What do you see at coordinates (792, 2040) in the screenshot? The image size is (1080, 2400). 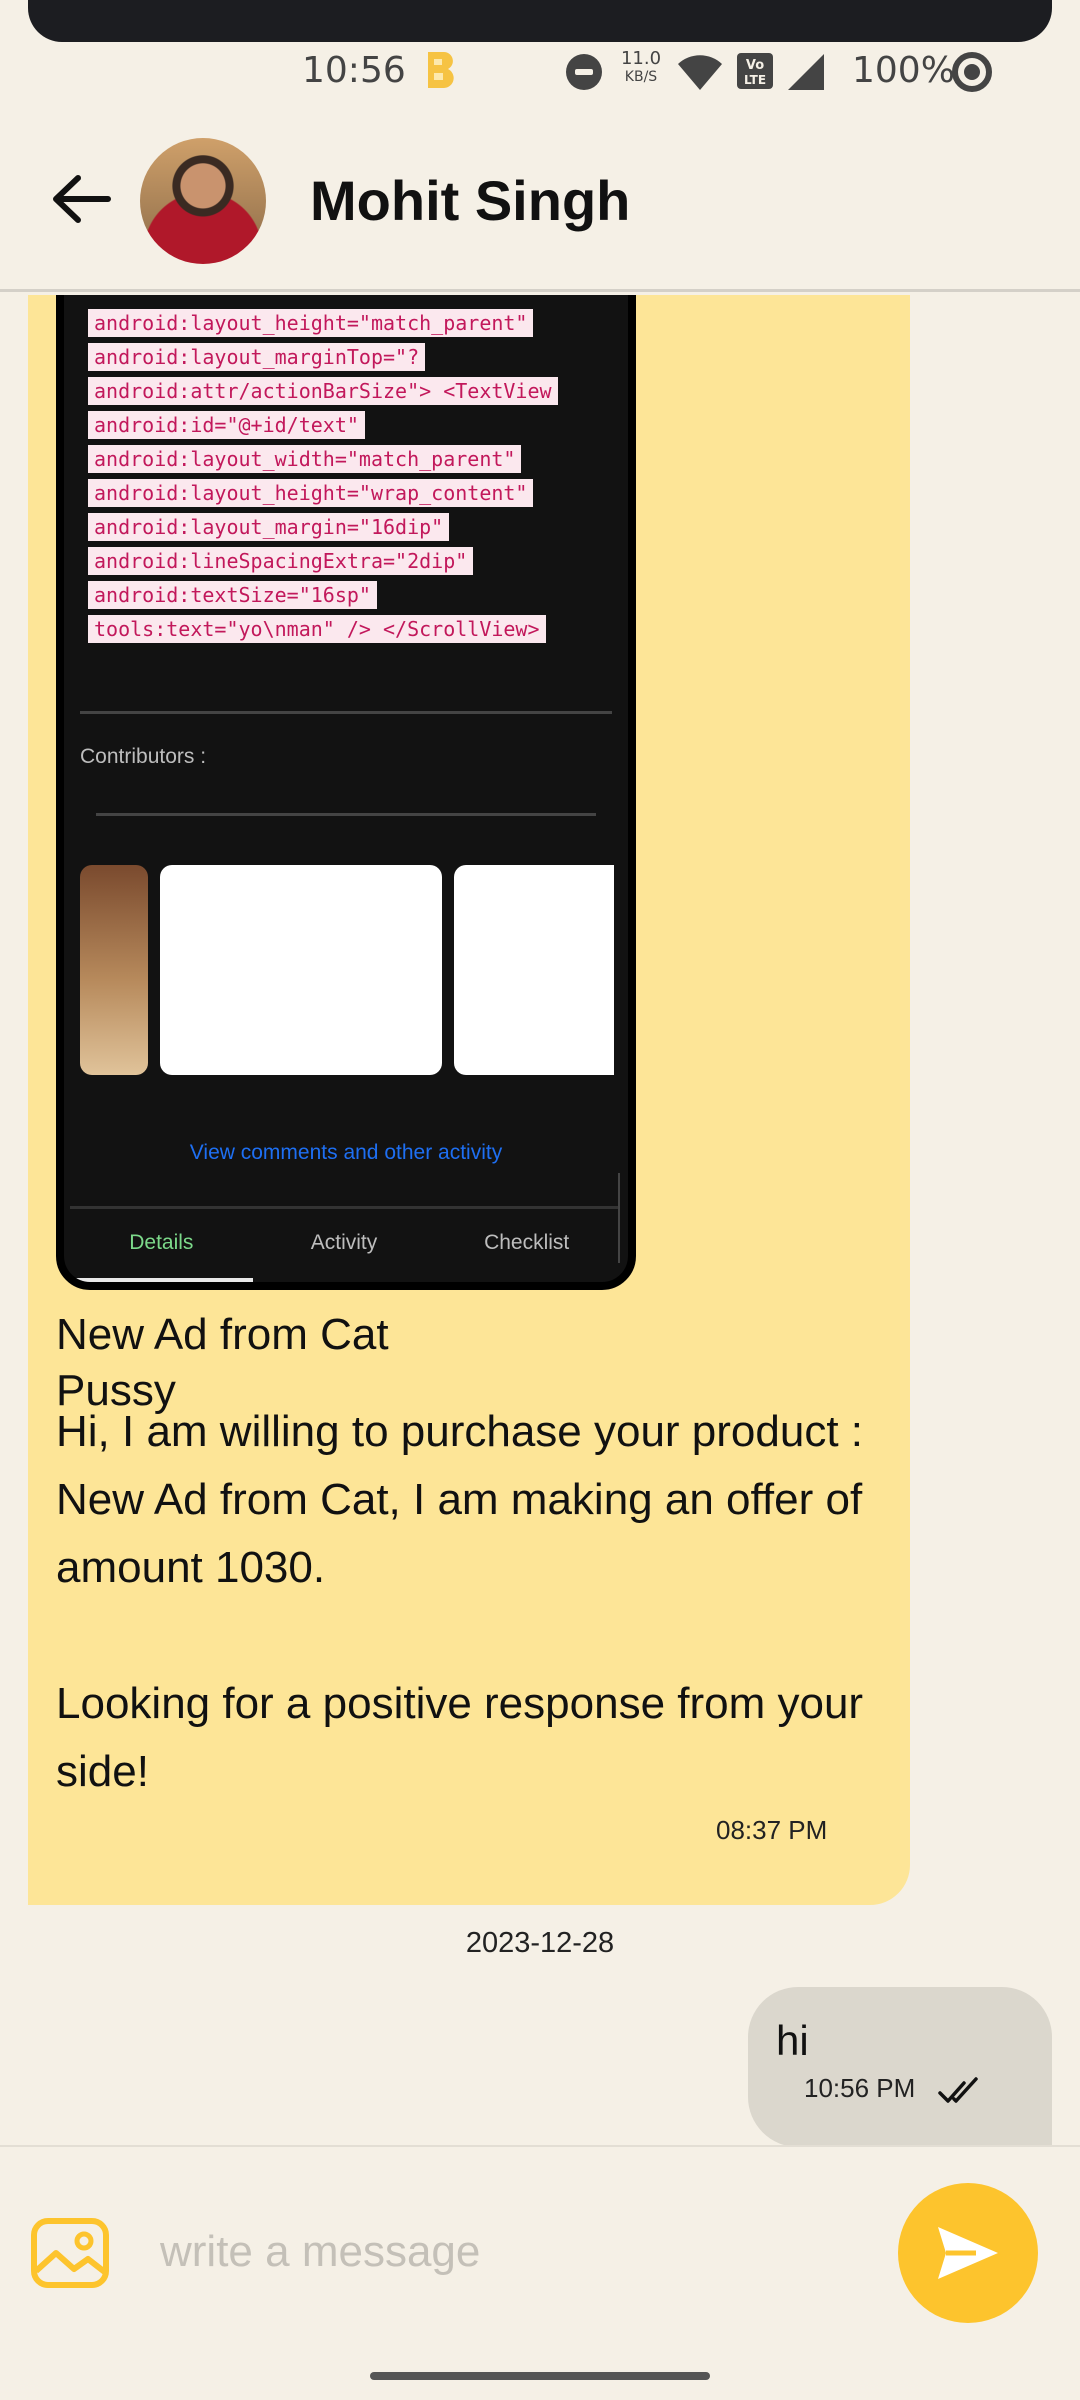 I see `message-text: hi` at bounding box center [792, 2040].